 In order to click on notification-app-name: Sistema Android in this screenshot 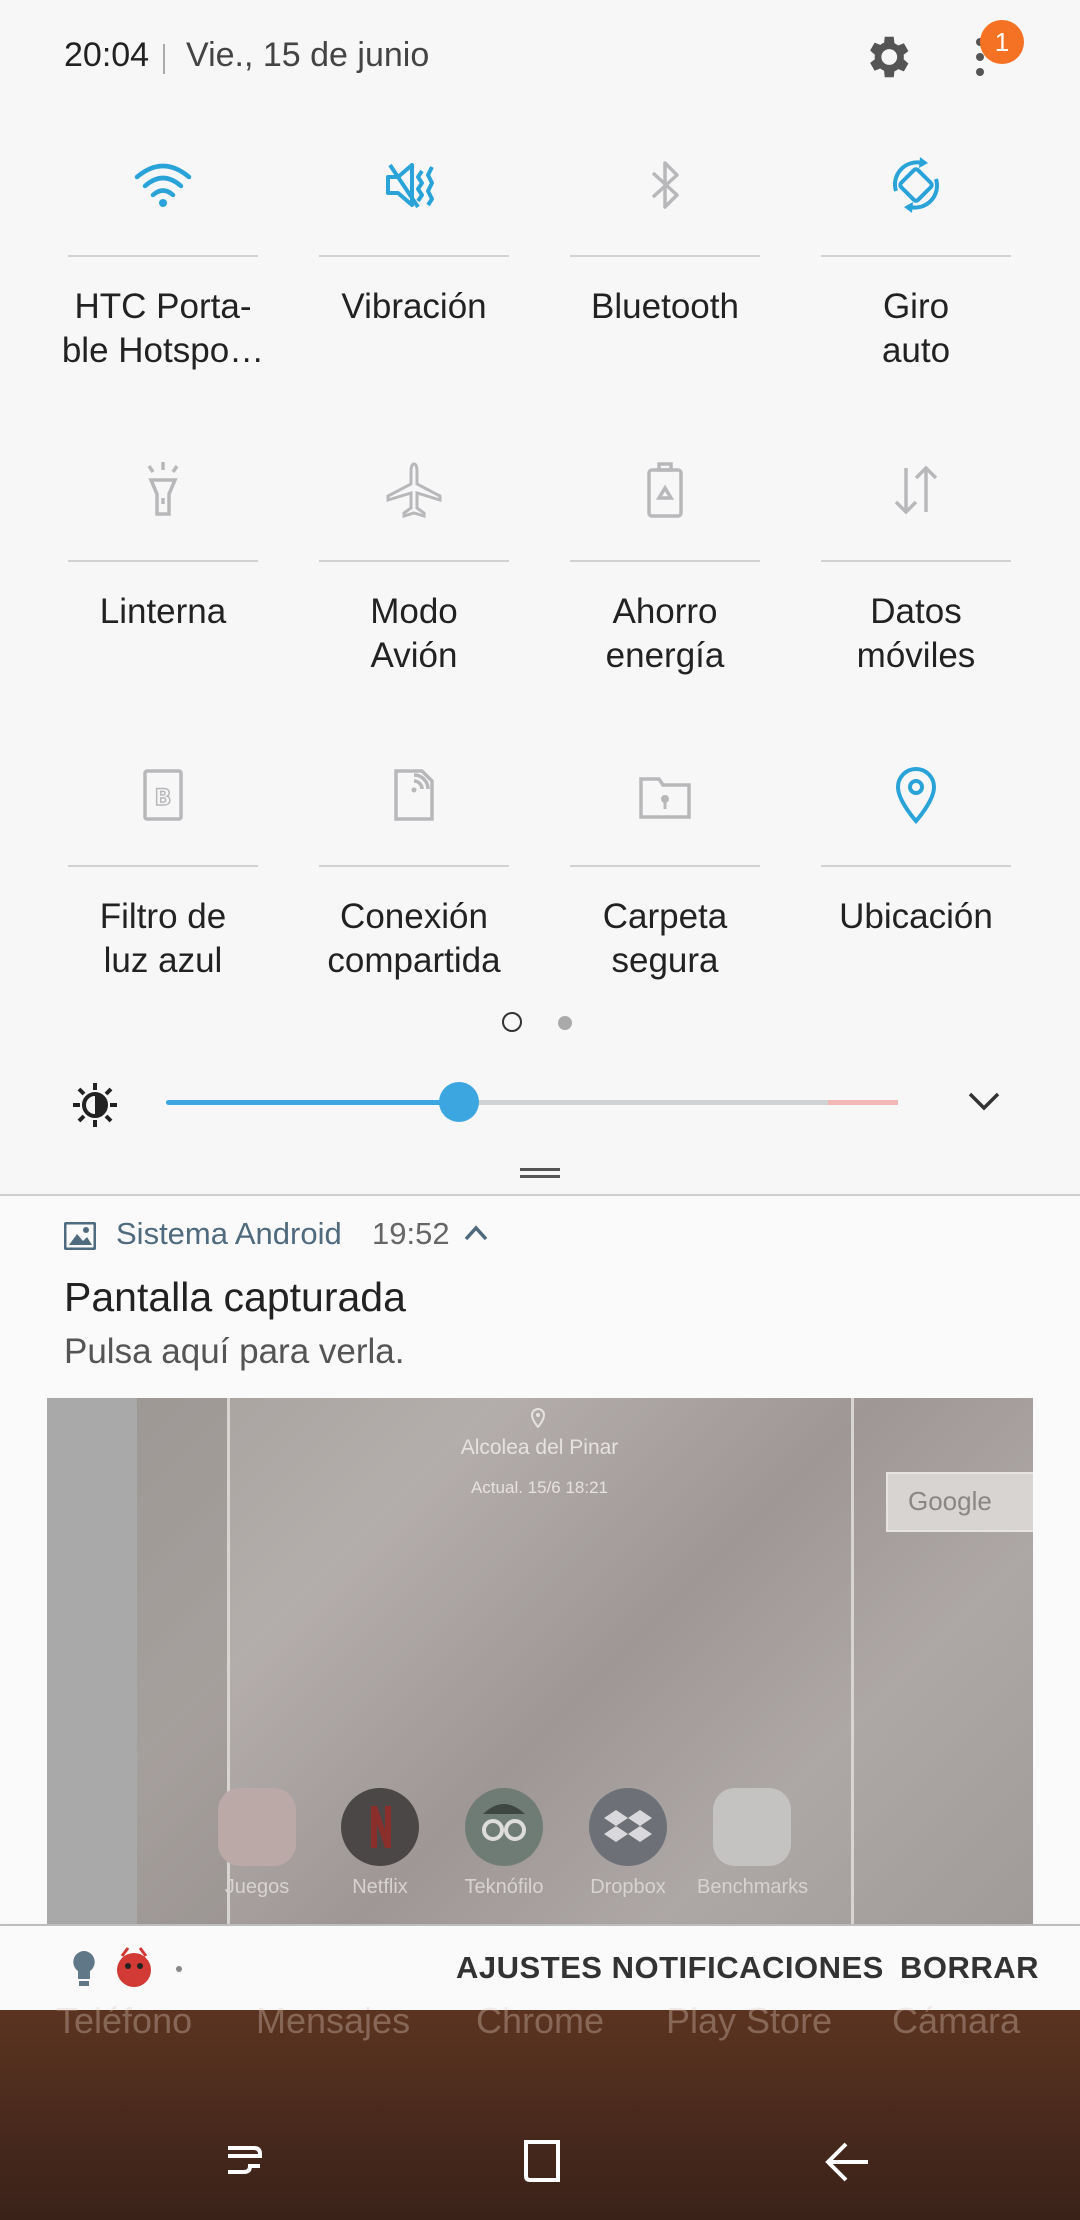, I will do `click(229, 1233)`.